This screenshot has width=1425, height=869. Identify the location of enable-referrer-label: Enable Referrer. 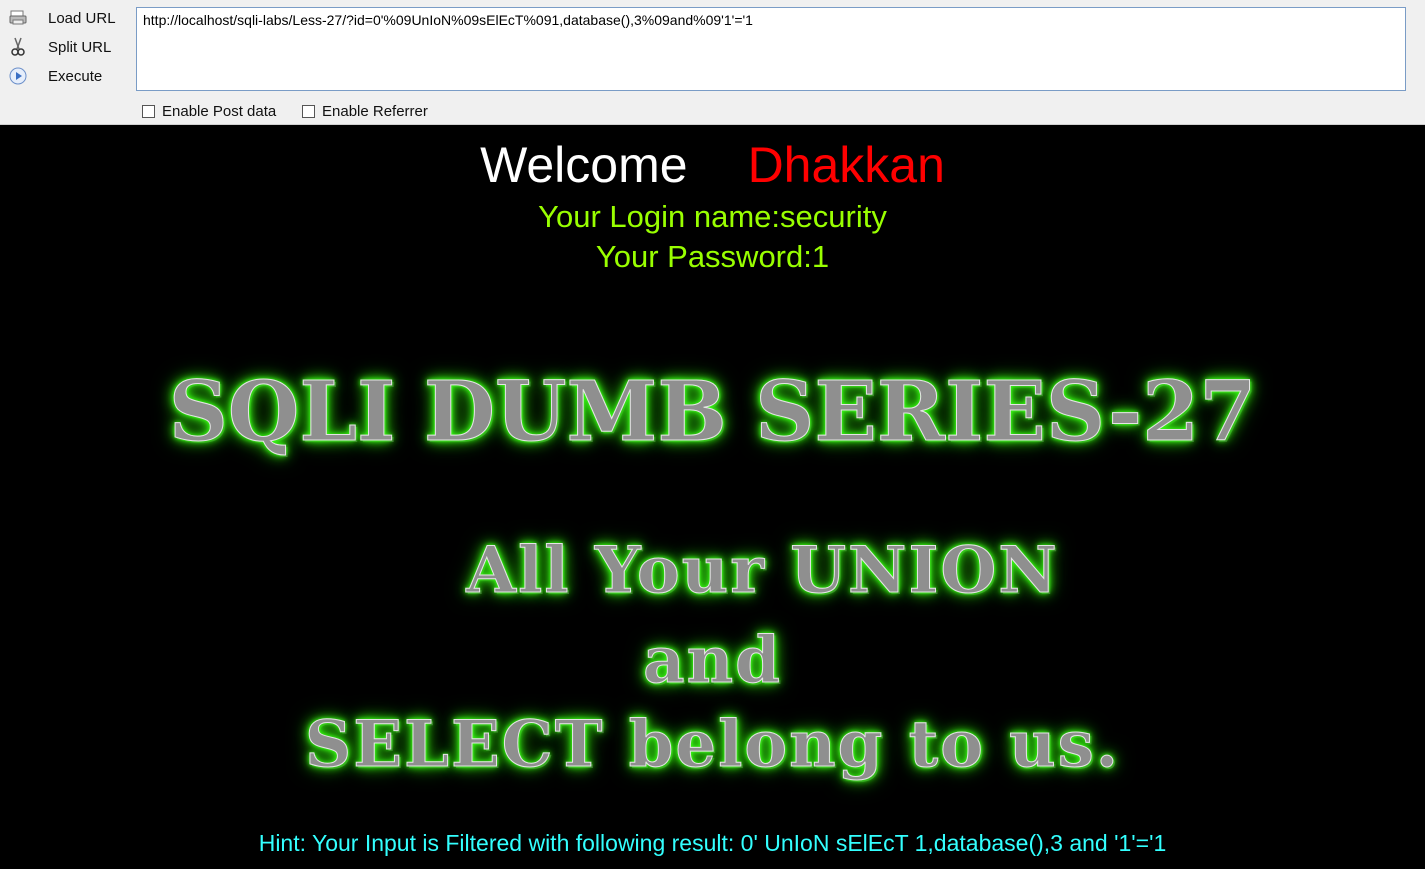
(375, 111).